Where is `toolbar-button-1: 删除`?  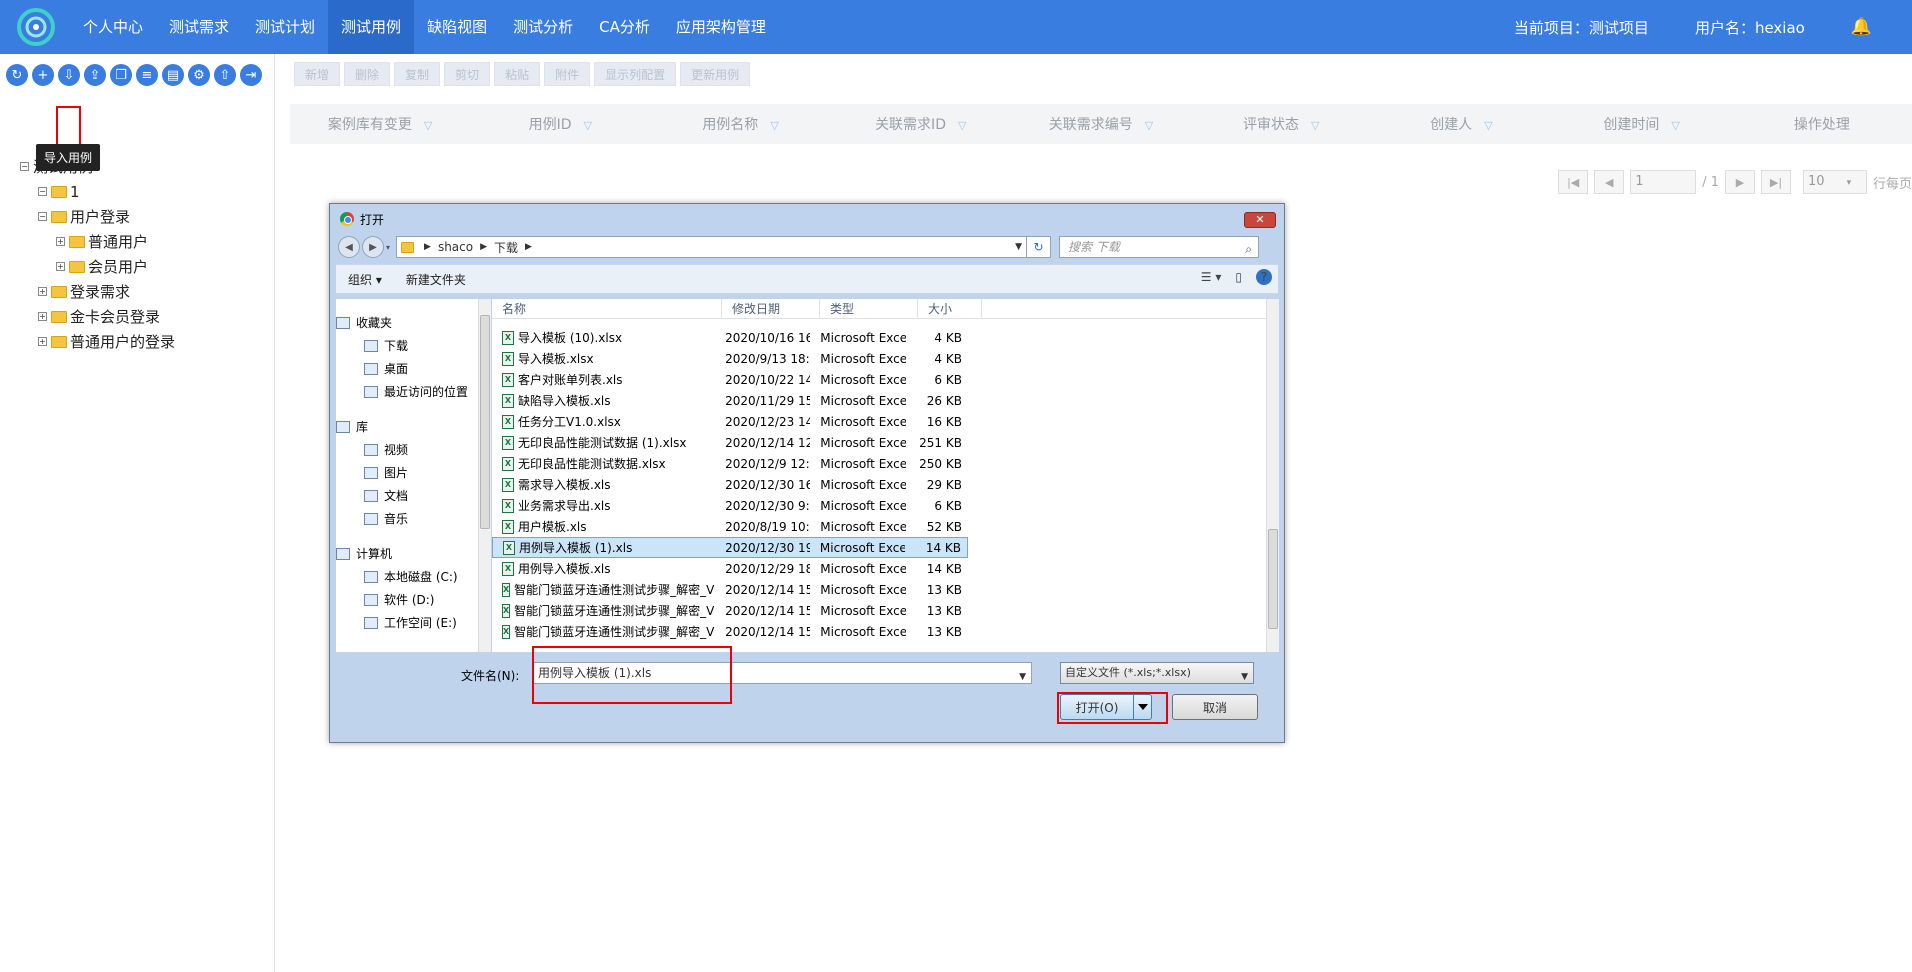
toolbar-button-1: 删除 is located at coordinates (367, 74).